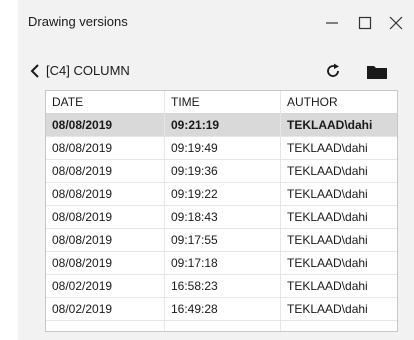 The height and width of the screenshot is (340, 414). I want to click on table-row: 08/08/2019 09:17:55 TEKLAAD\dahi, so click(221, 240).